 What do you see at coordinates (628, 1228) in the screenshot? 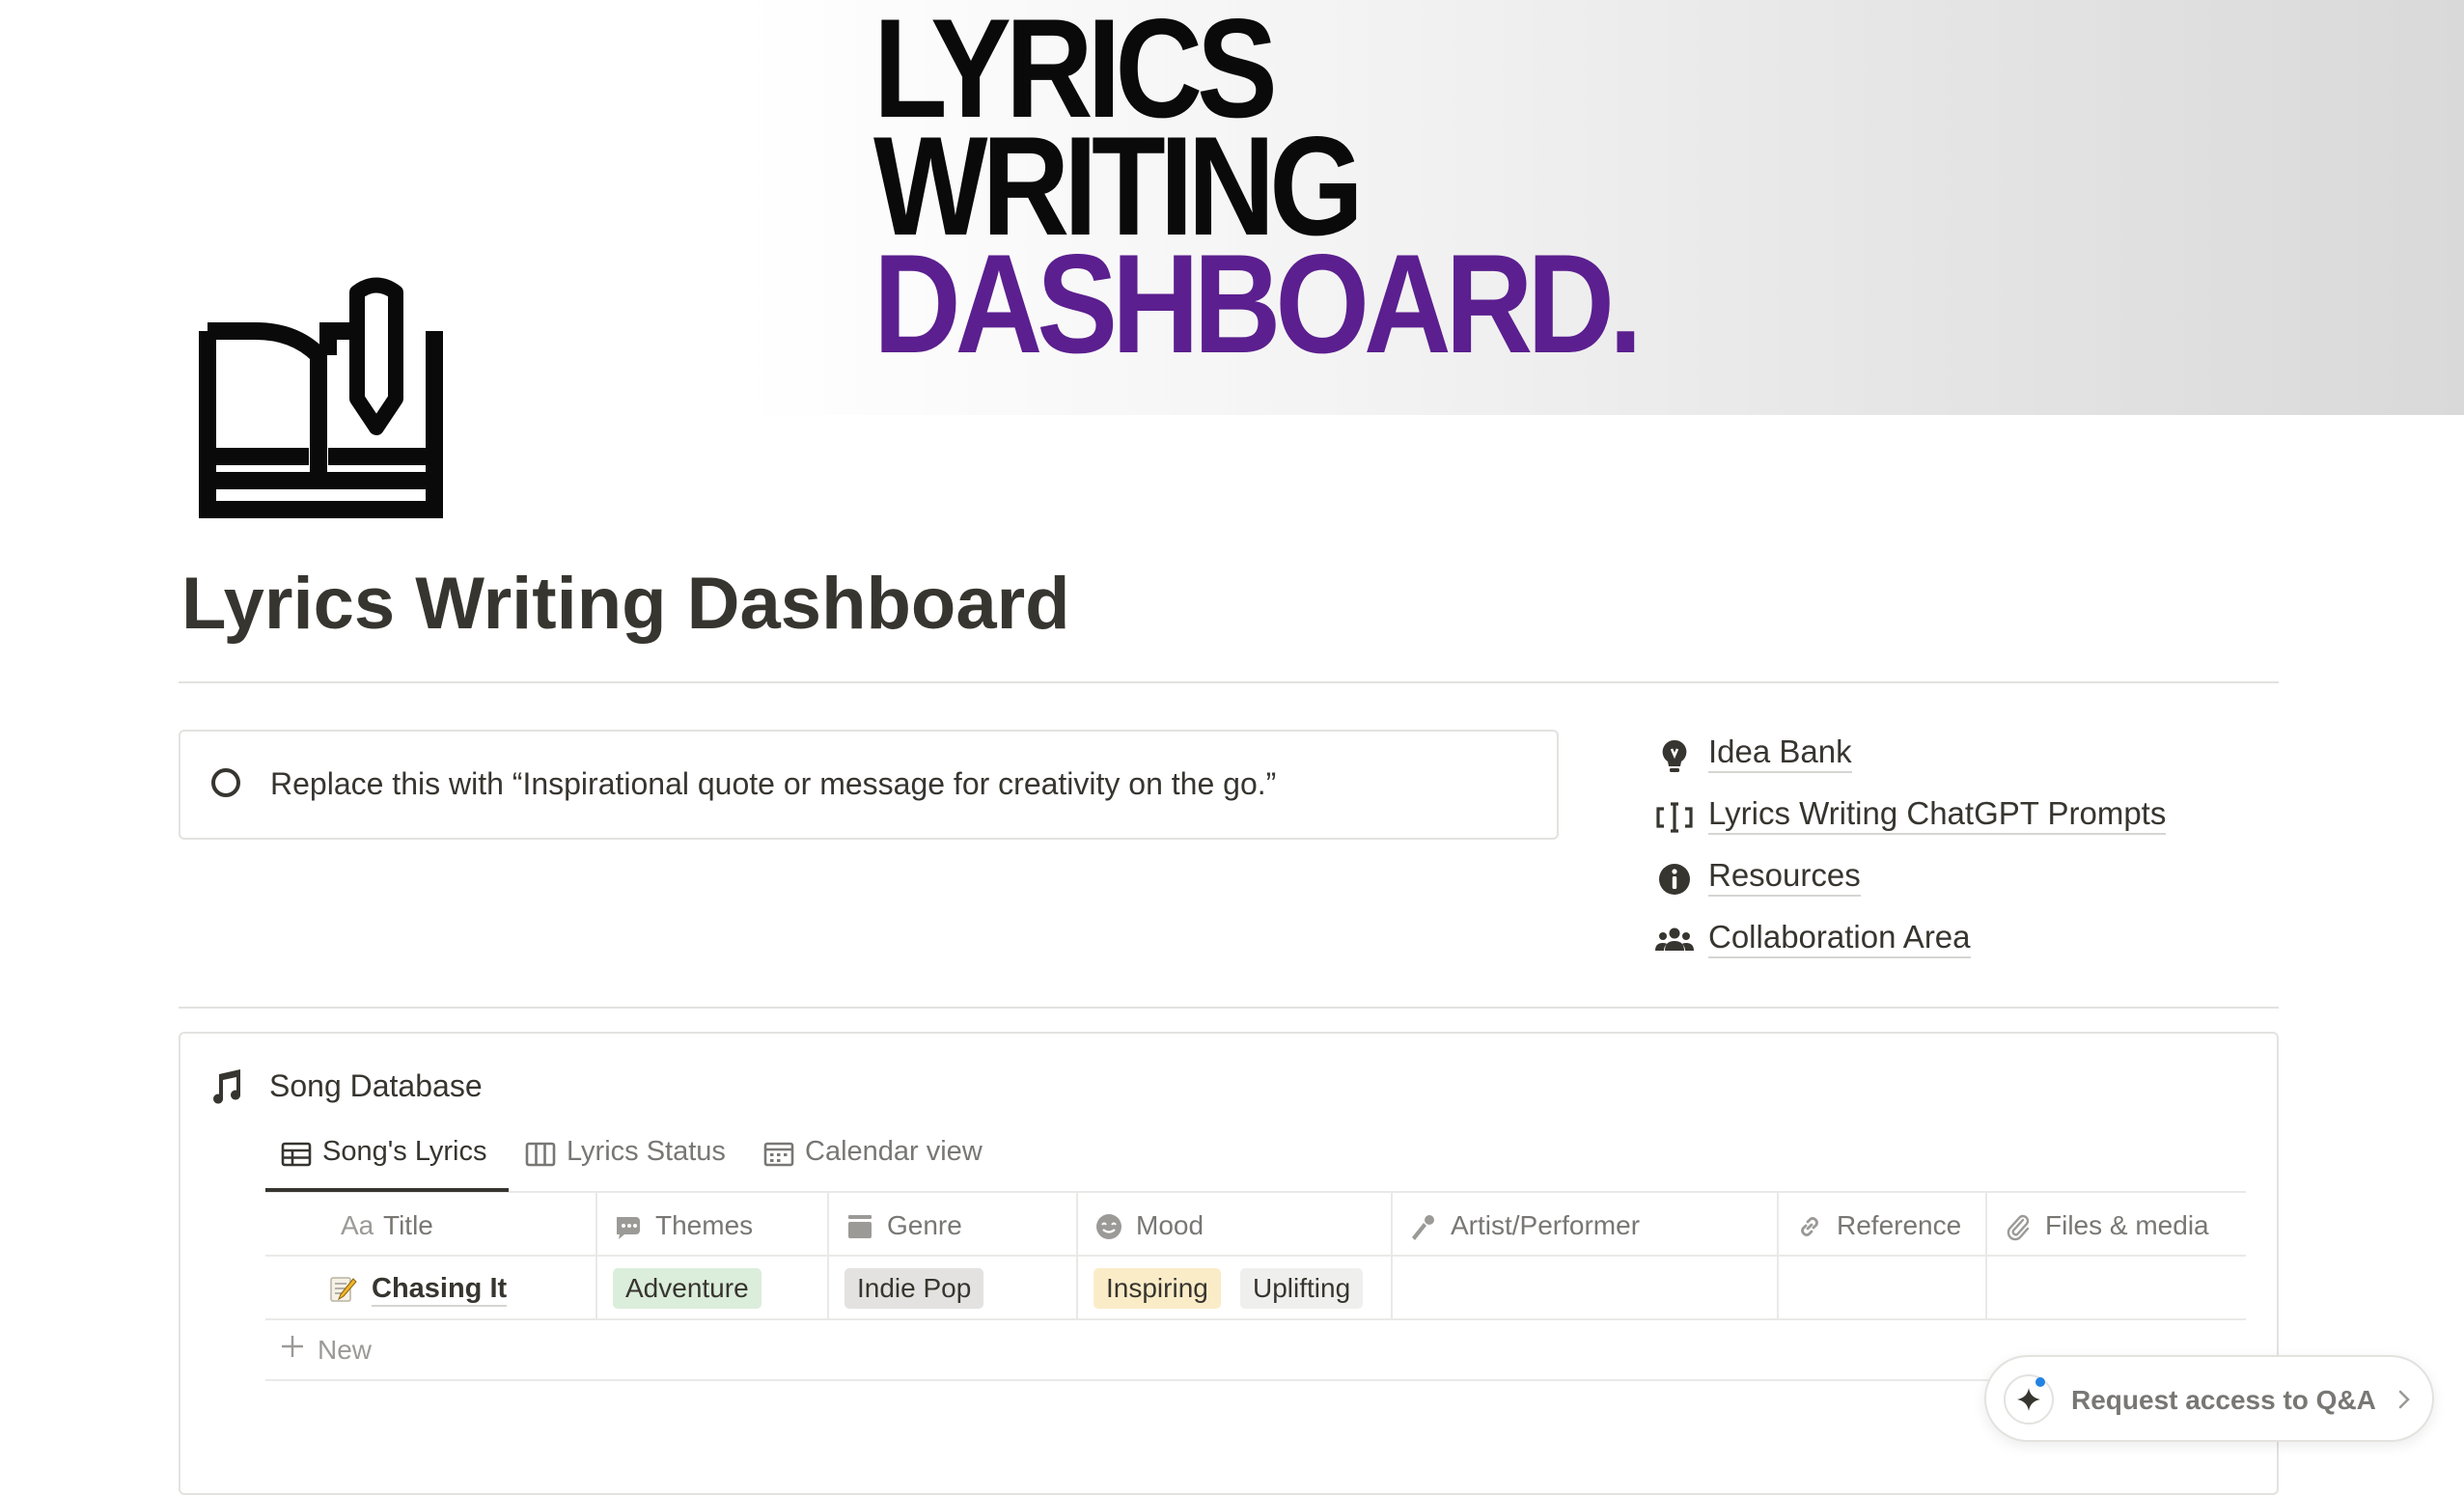
I see `multi-select-icon` at bounding box center [628, 1228].